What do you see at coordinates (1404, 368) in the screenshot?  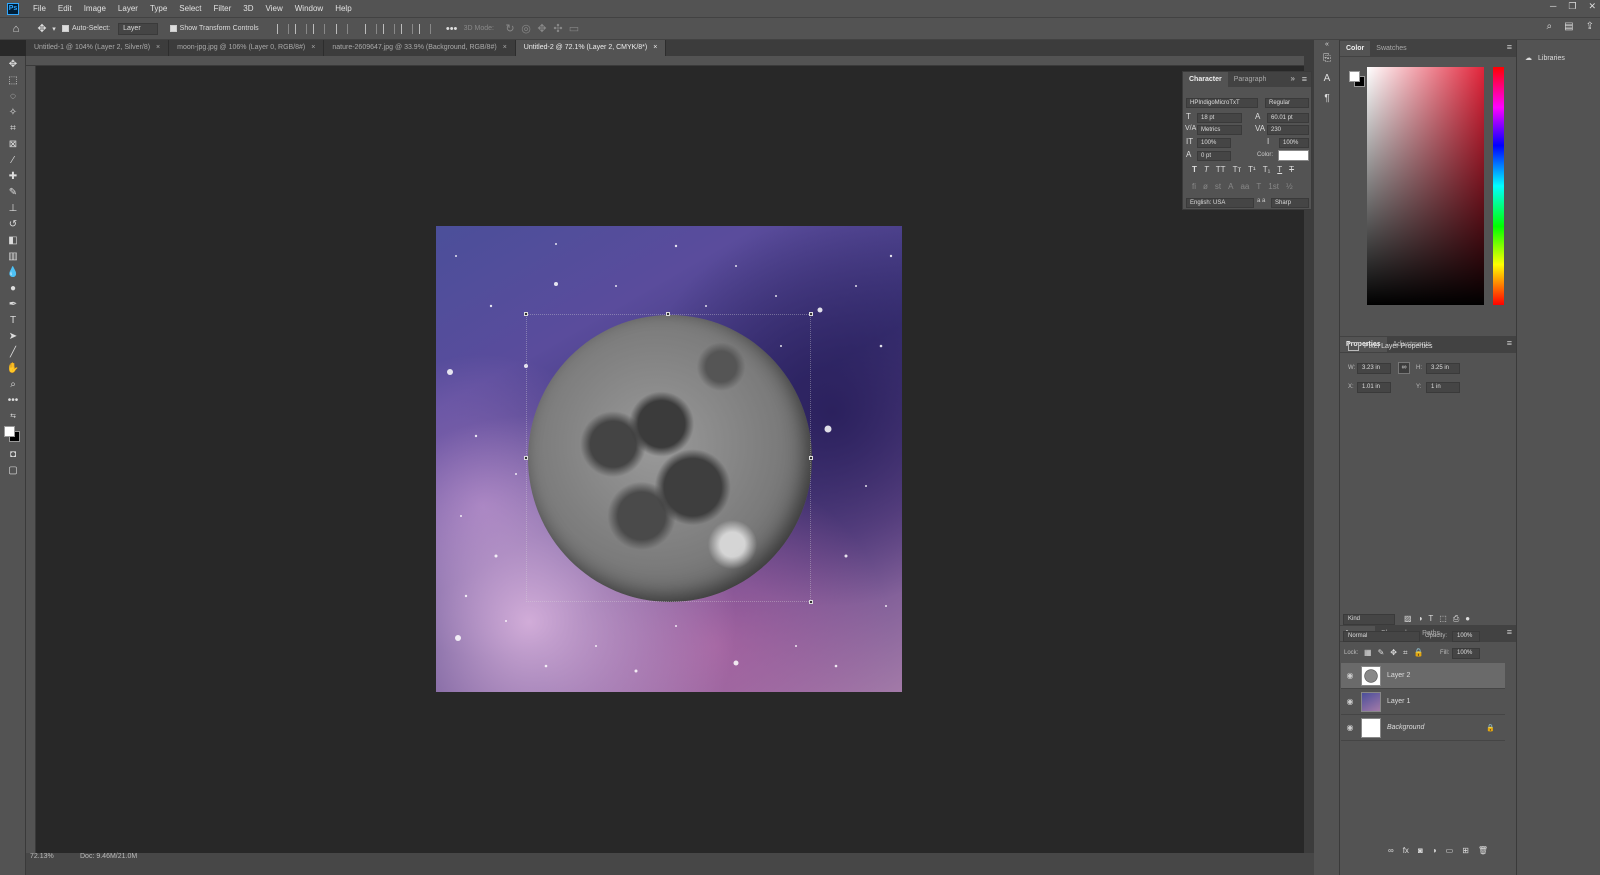 I see `link-icon: ∞` at bounding box center [1404, 368].